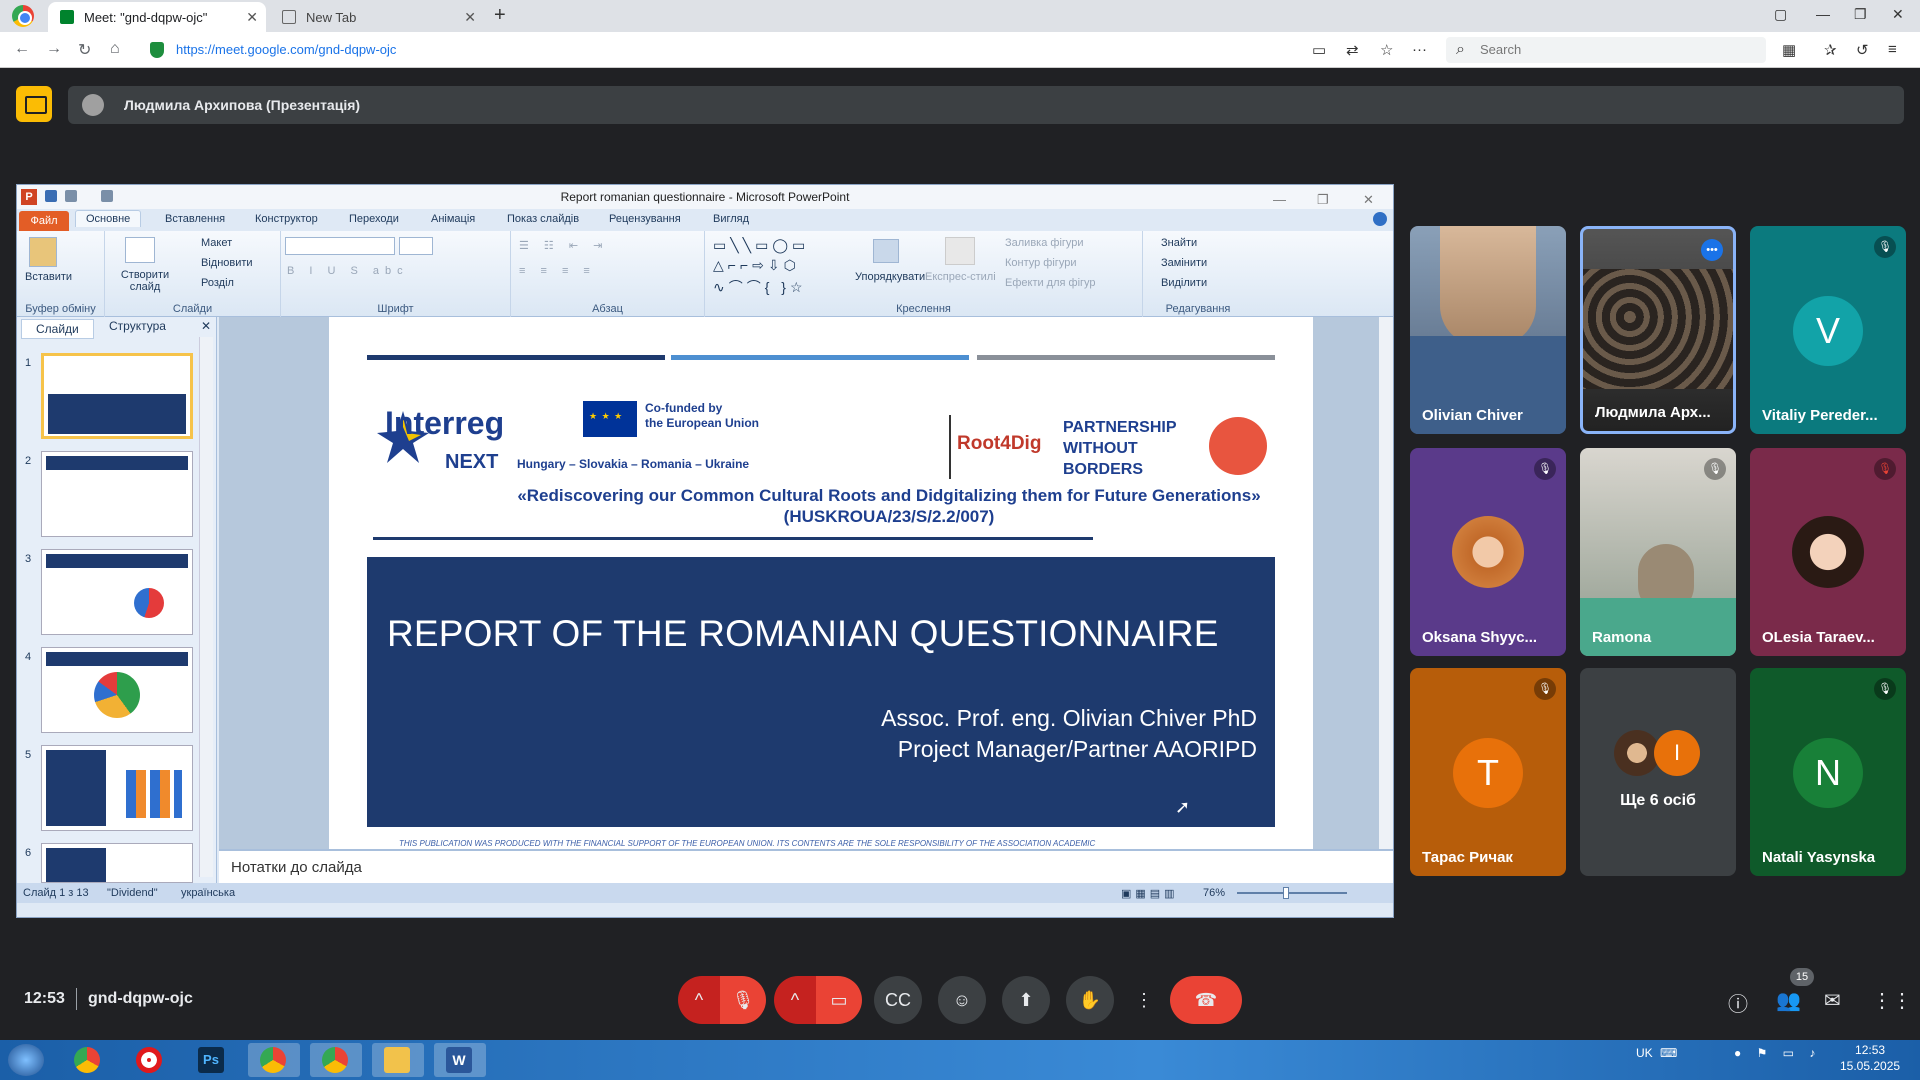  Describe the element at coordinates (1789, 50) in the screenshot. I see `apps-grid-icon: ▦` at that location.